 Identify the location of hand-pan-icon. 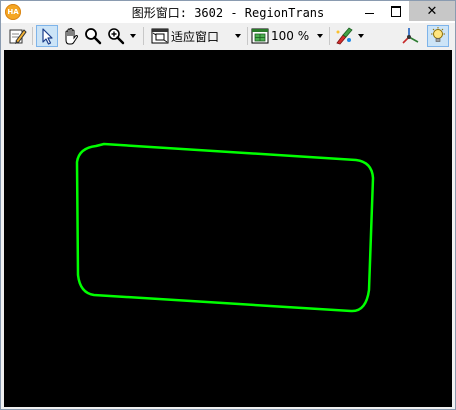
(71, 36).